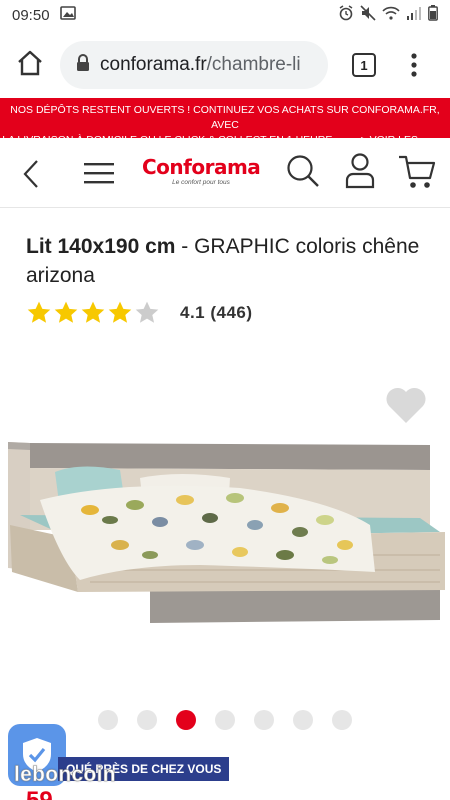 The width and height of the screenshot is (450, 800). What do you see at coordinates (201, 182) in the screenshot?
I see `logo-tagline: Le confort pour tous` at bounding box center [201, 182].